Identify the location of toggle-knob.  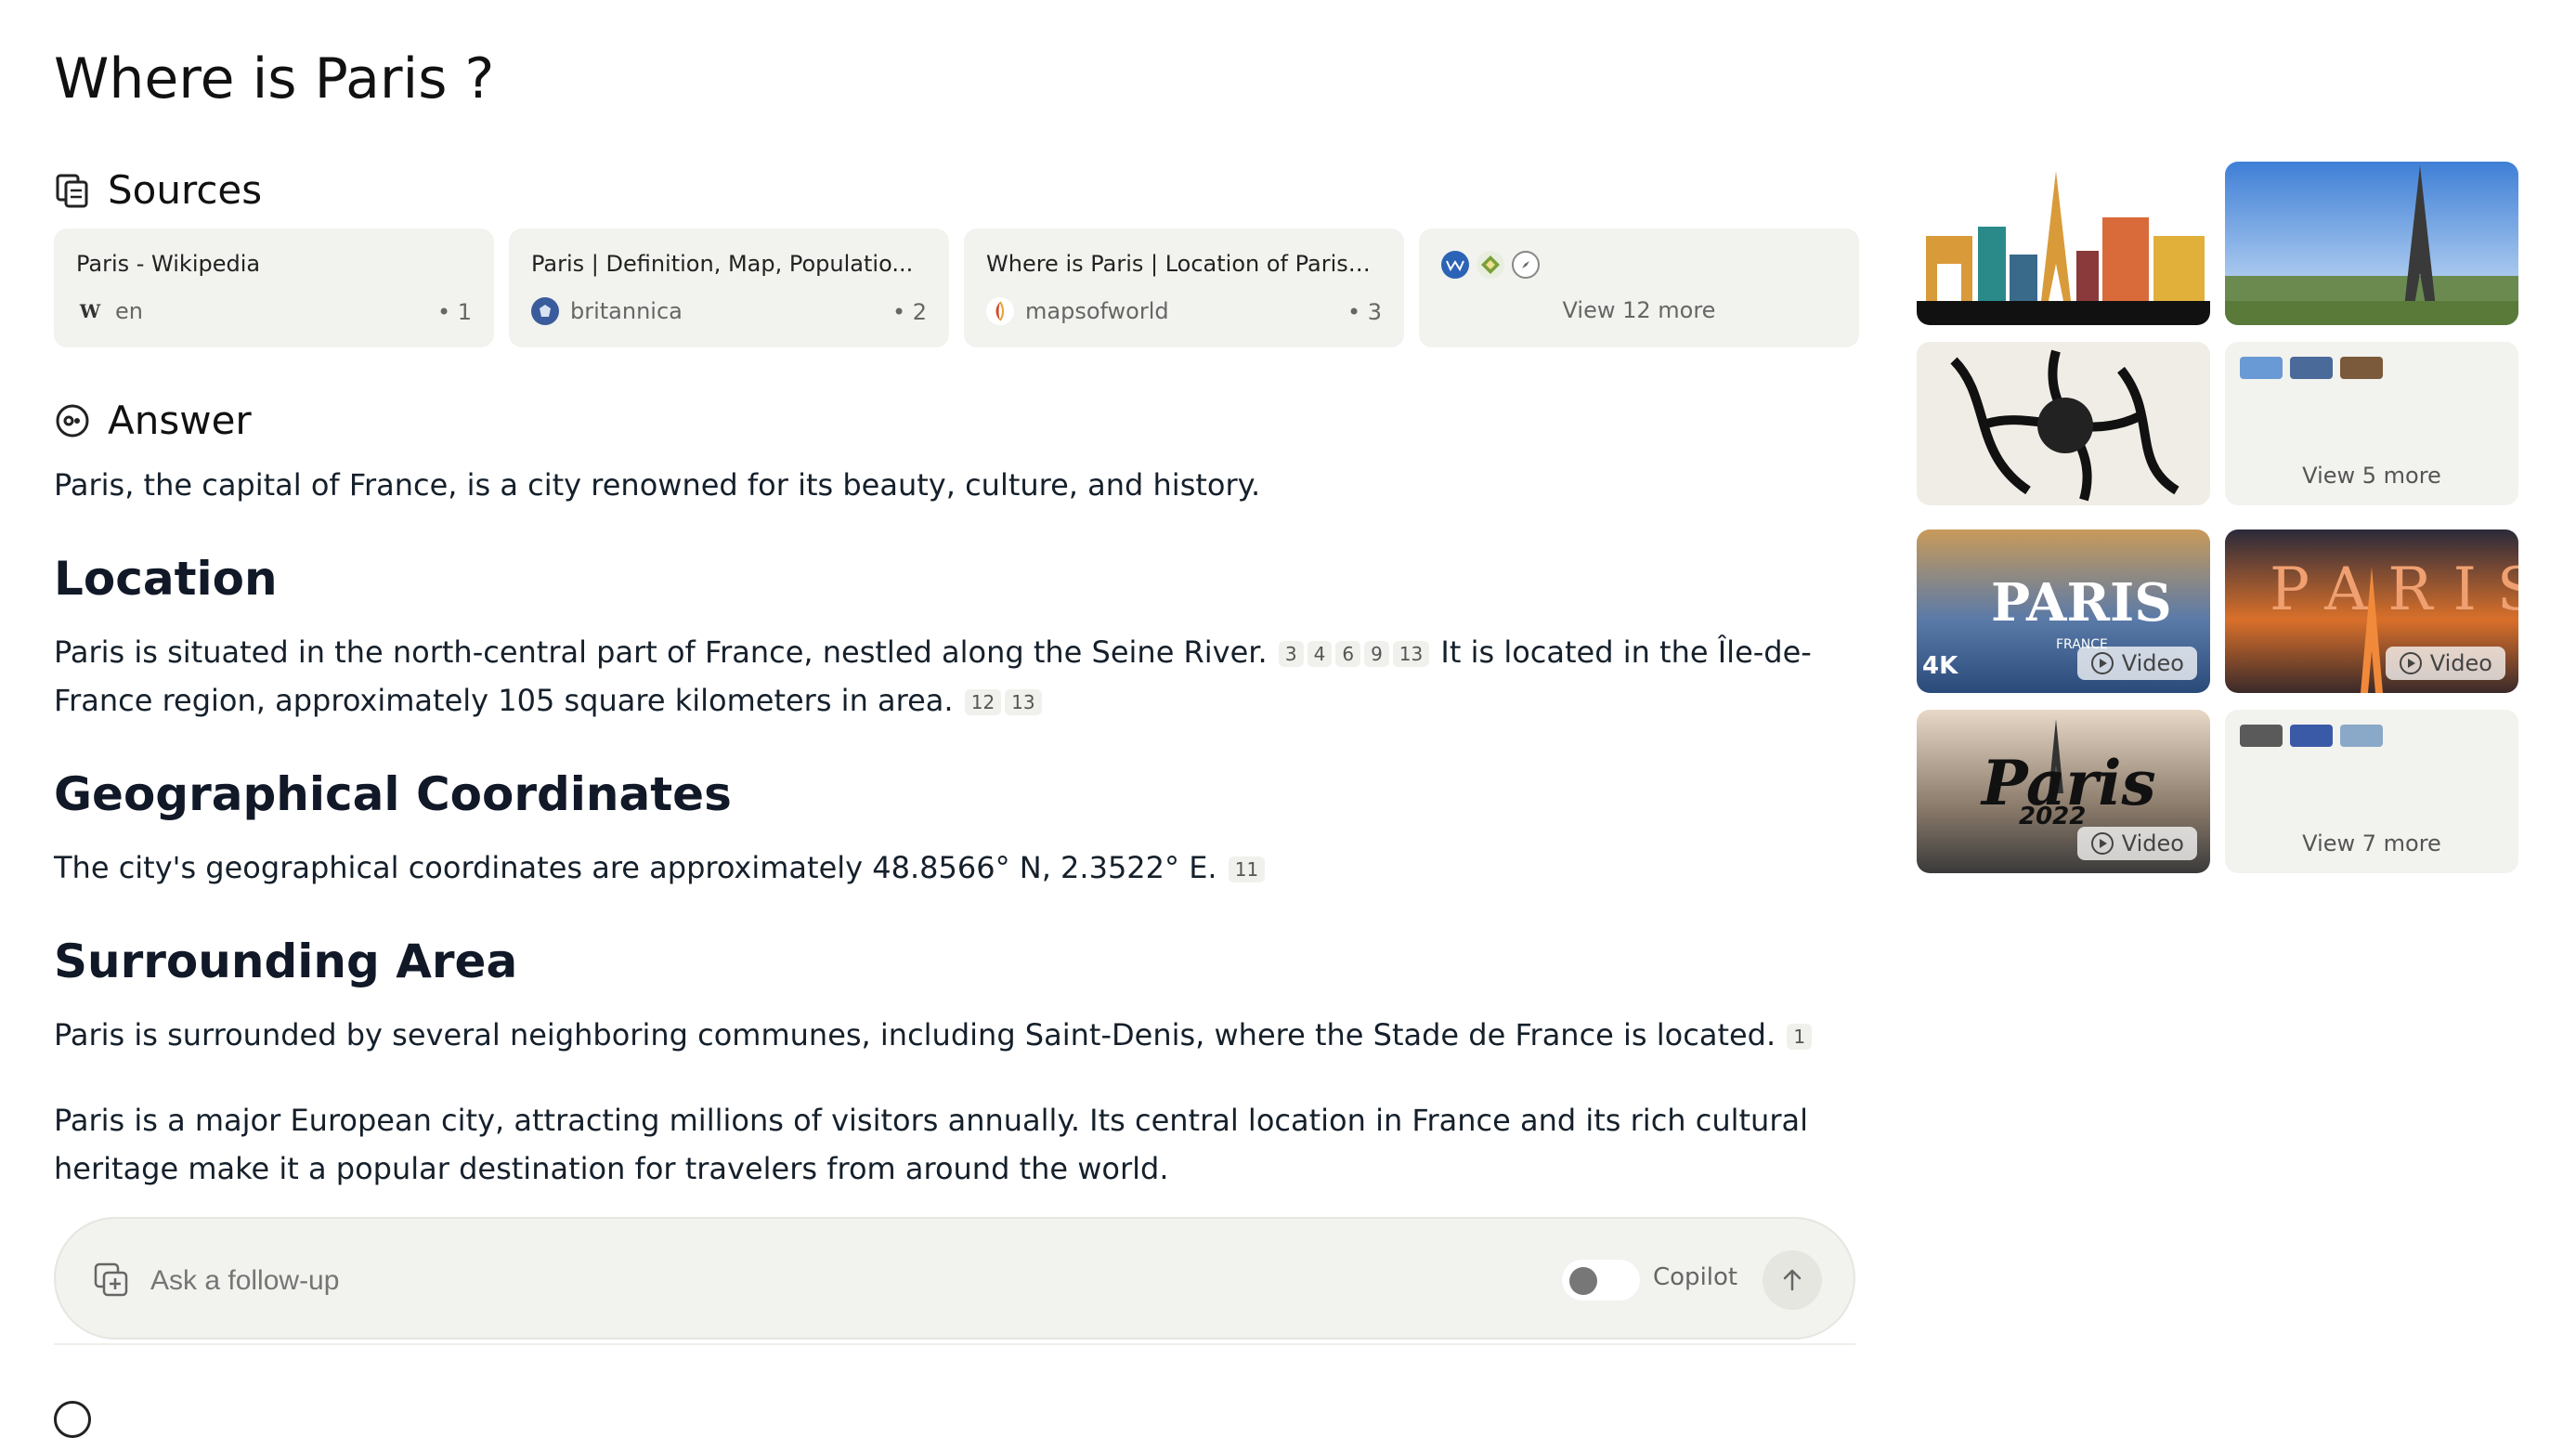
(1583, 1281).